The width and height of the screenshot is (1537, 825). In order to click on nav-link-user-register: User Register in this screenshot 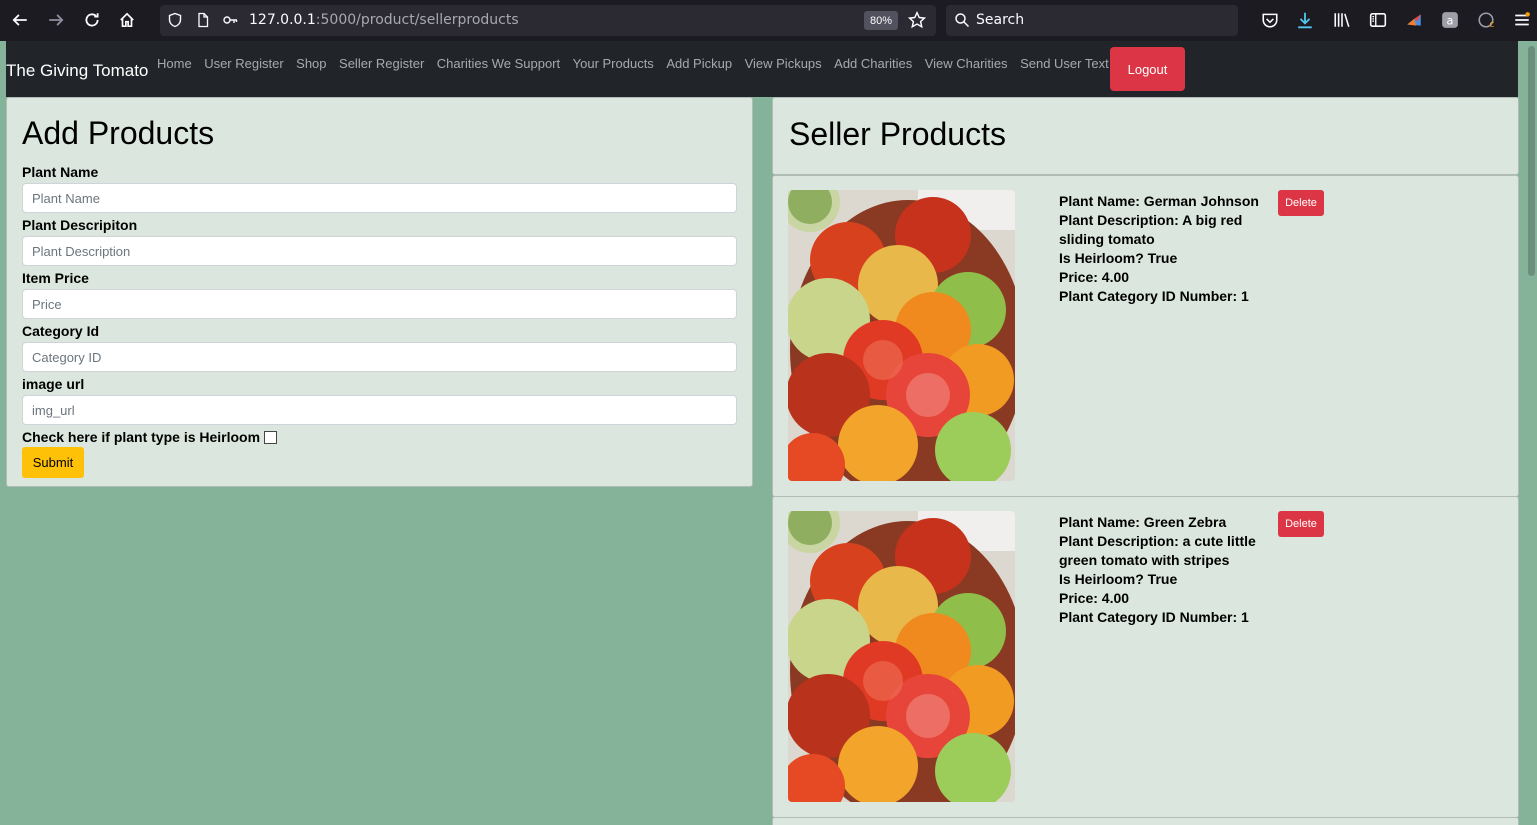, I will do `click(243, 63)`.